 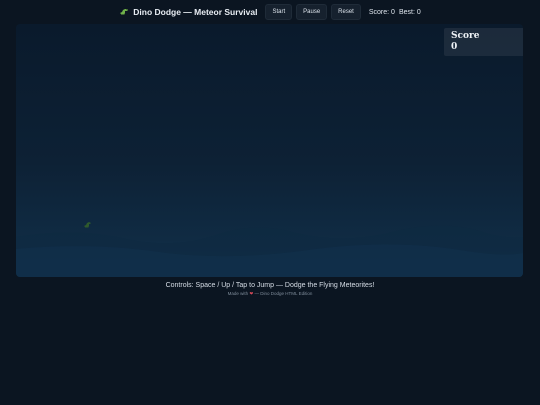 I want to click on credit-line: Made with ❤ — Dino Dodge HTML Edition, so click(x=270, y=294).